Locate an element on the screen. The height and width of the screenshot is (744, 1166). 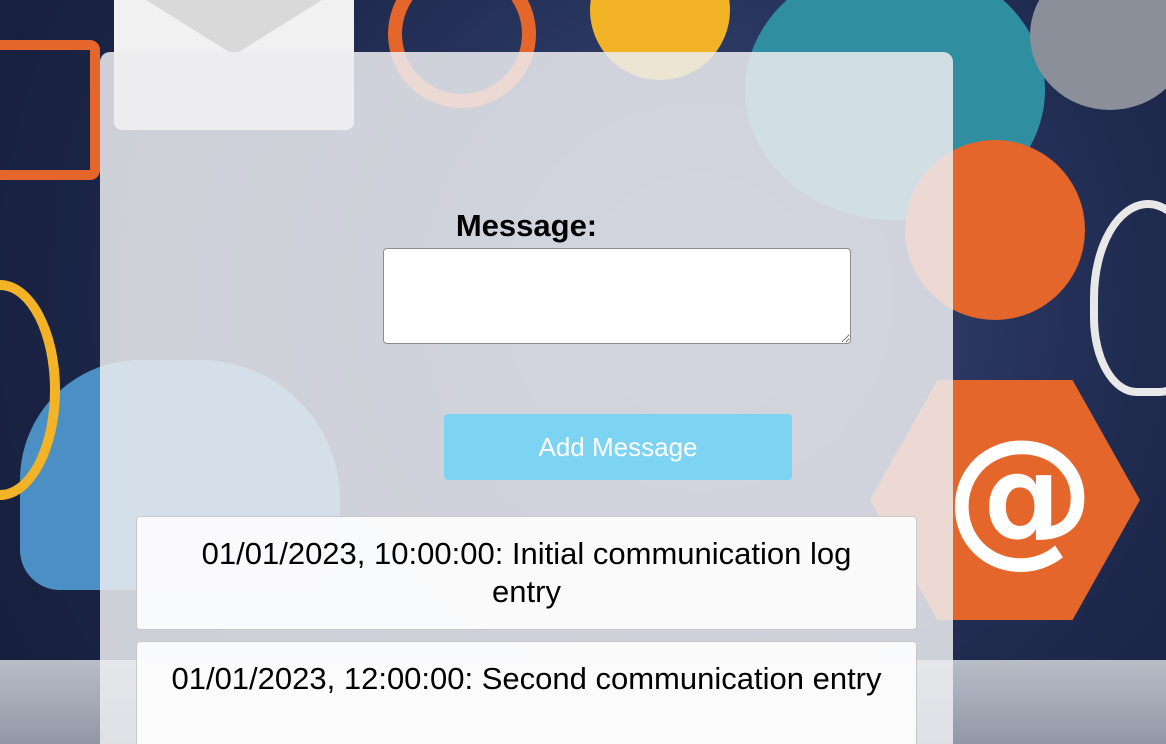
message-input is located at coordinates (617, 296).